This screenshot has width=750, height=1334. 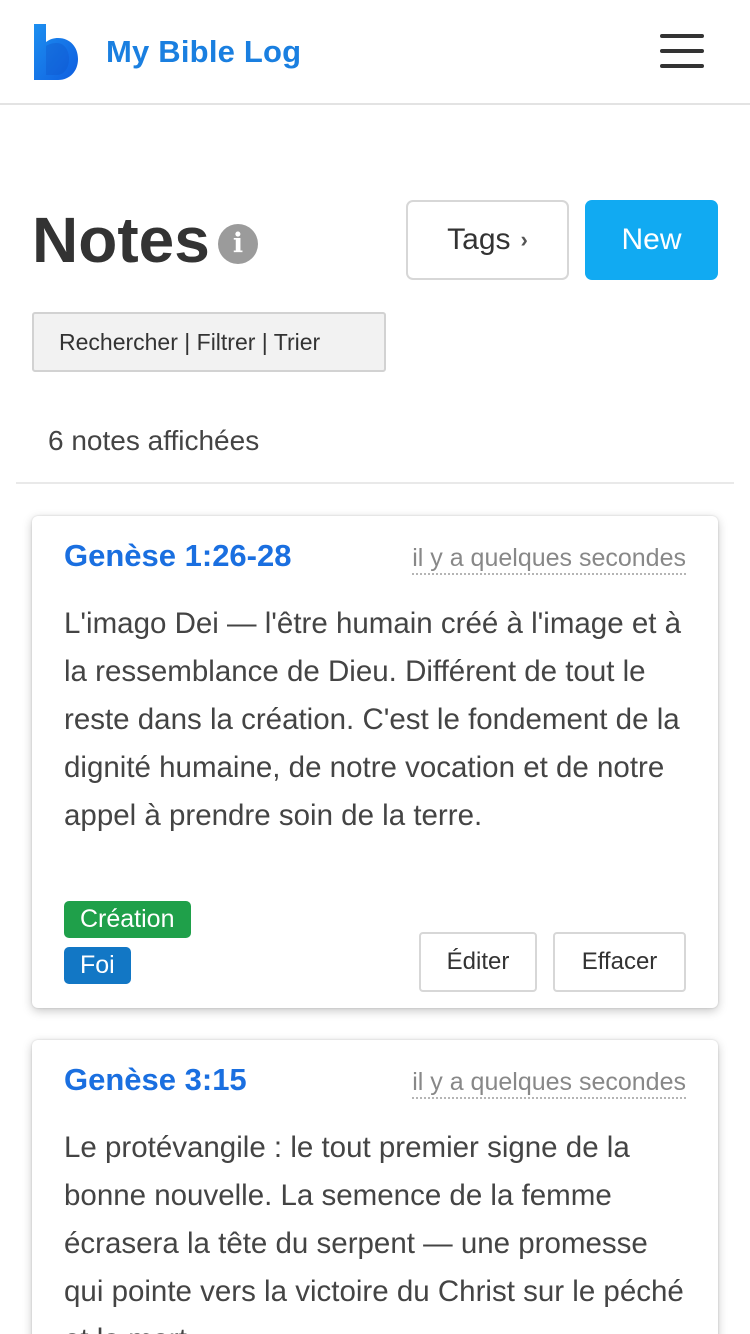 I want to click on page-title: Notes, so click(x=121, y=240).